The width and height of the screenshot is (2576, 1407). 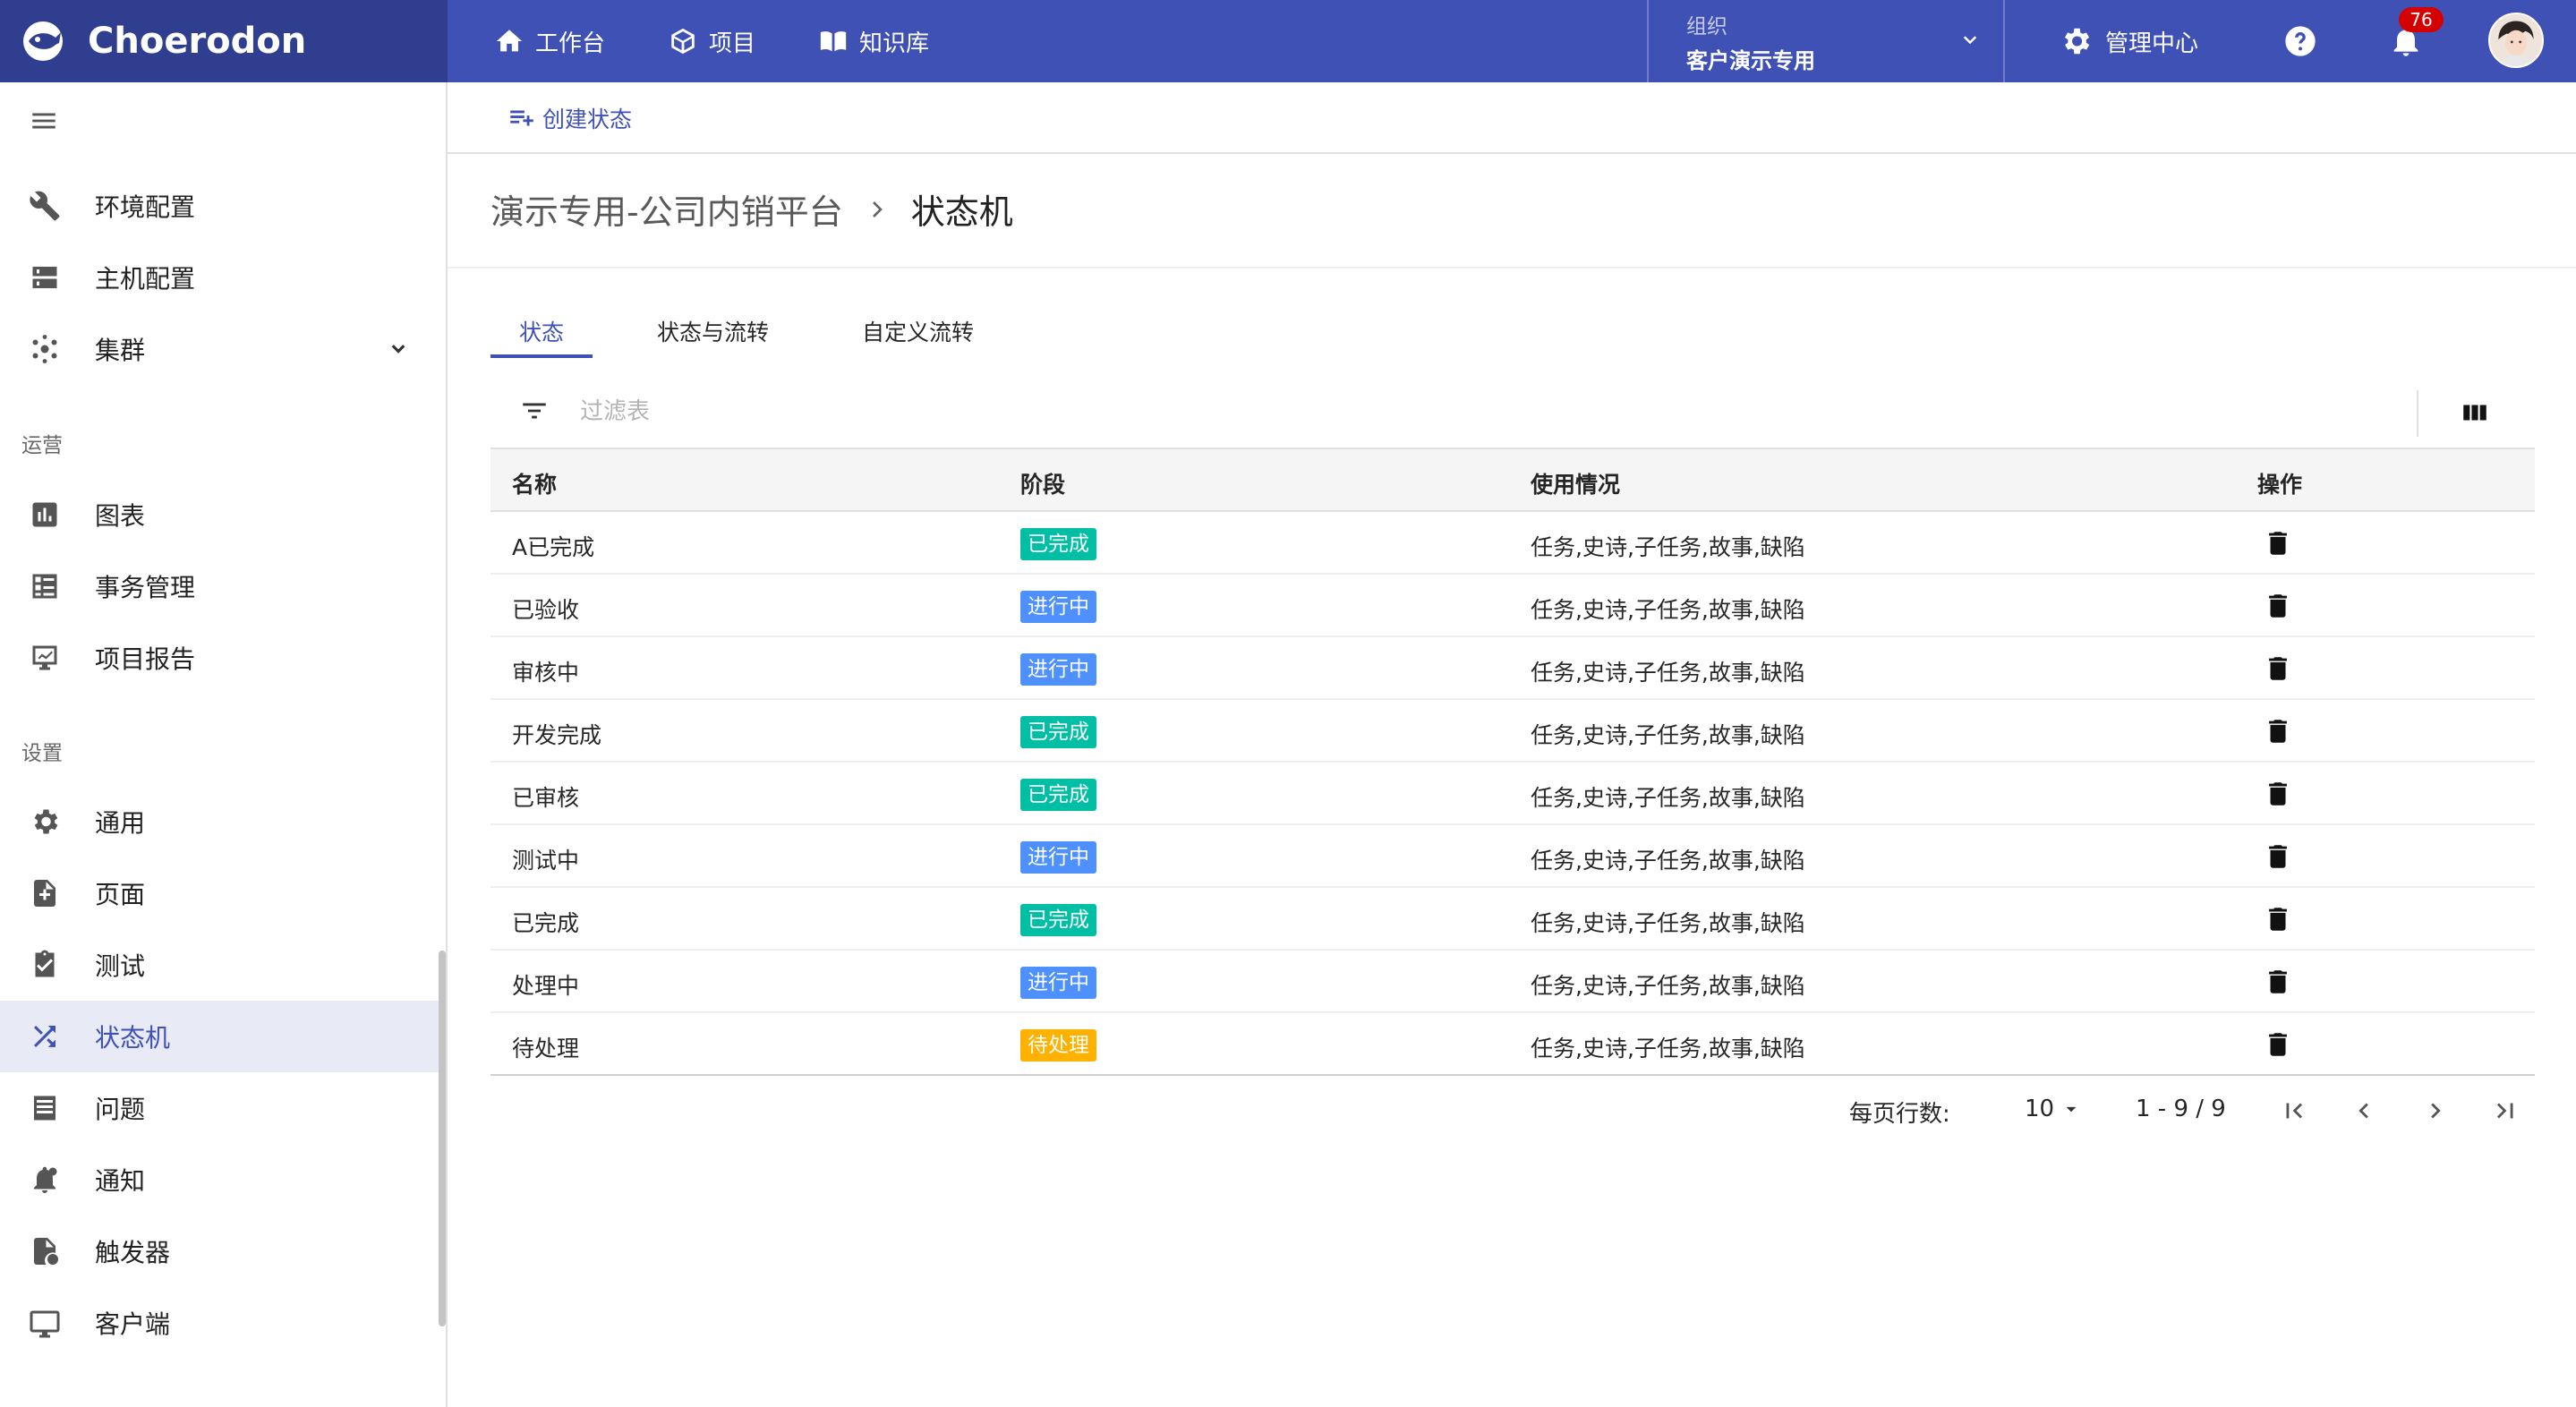 I want to click on sidebar-item-issue: 问题, so click(x=220, y=1108).